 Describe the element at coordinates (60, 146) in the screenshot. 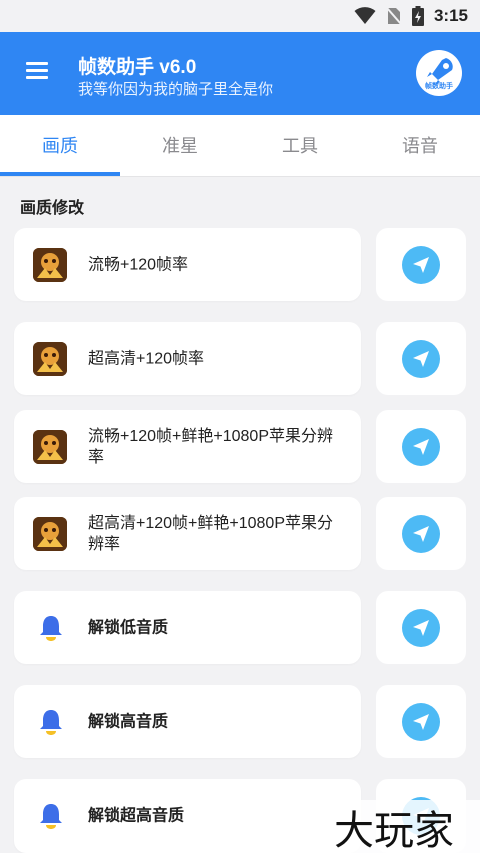

I see `tab-quality: 画质` at that location.